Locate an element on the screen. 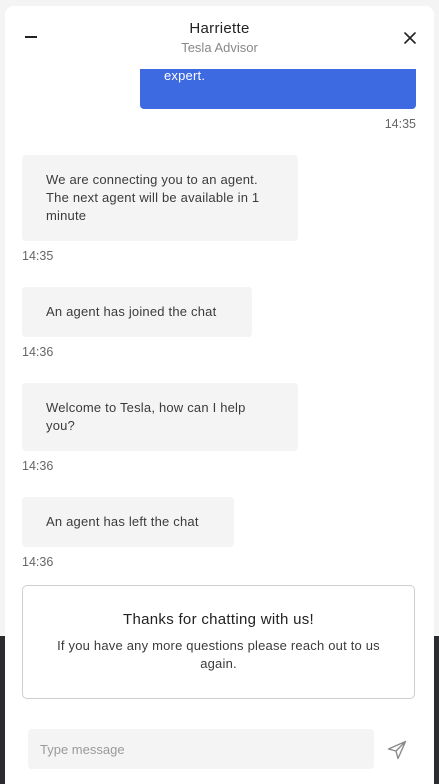  message-composer is located at coordinates (219, 751).